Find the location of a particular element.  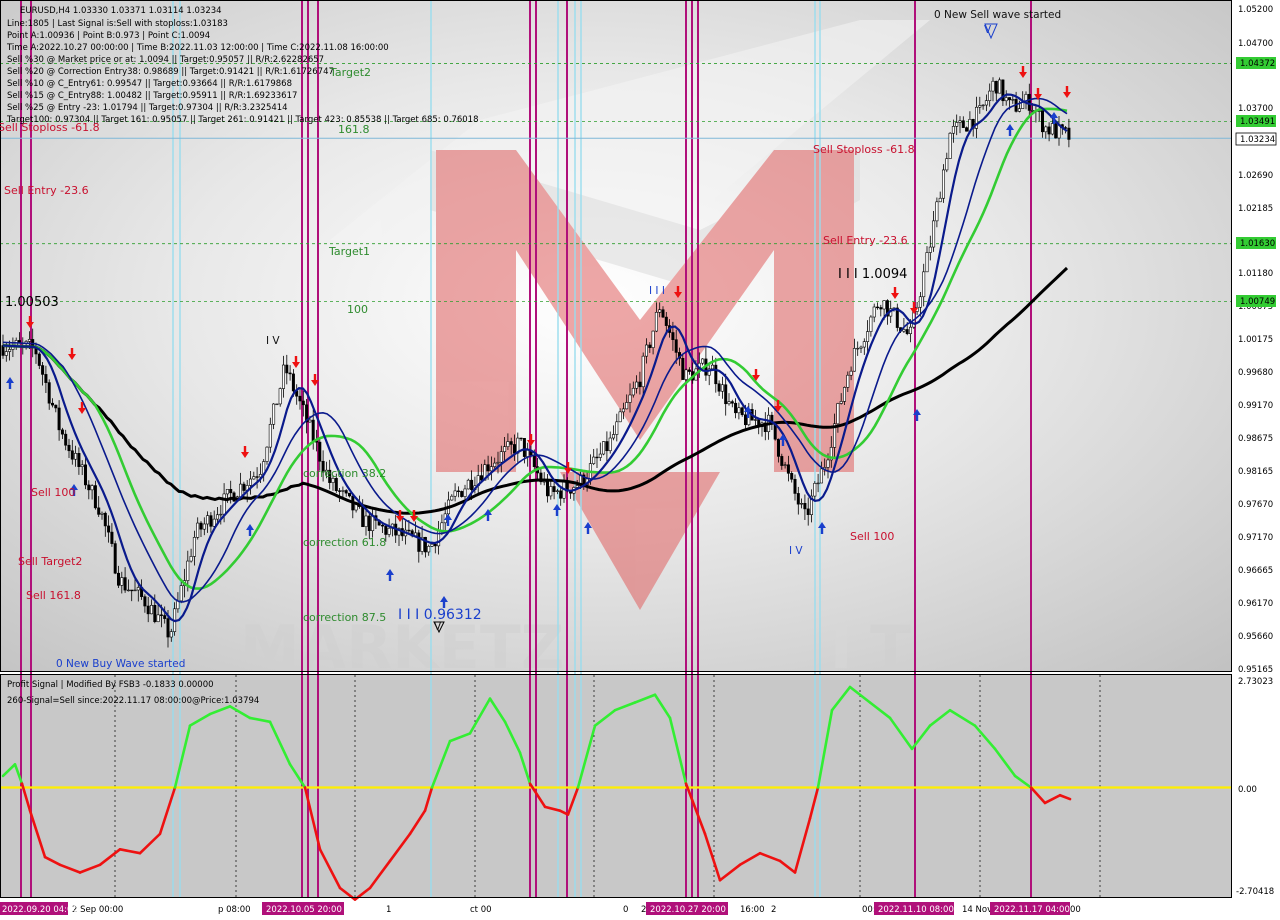

time-tick-10: 00 is located at coordinates (1075, 910).